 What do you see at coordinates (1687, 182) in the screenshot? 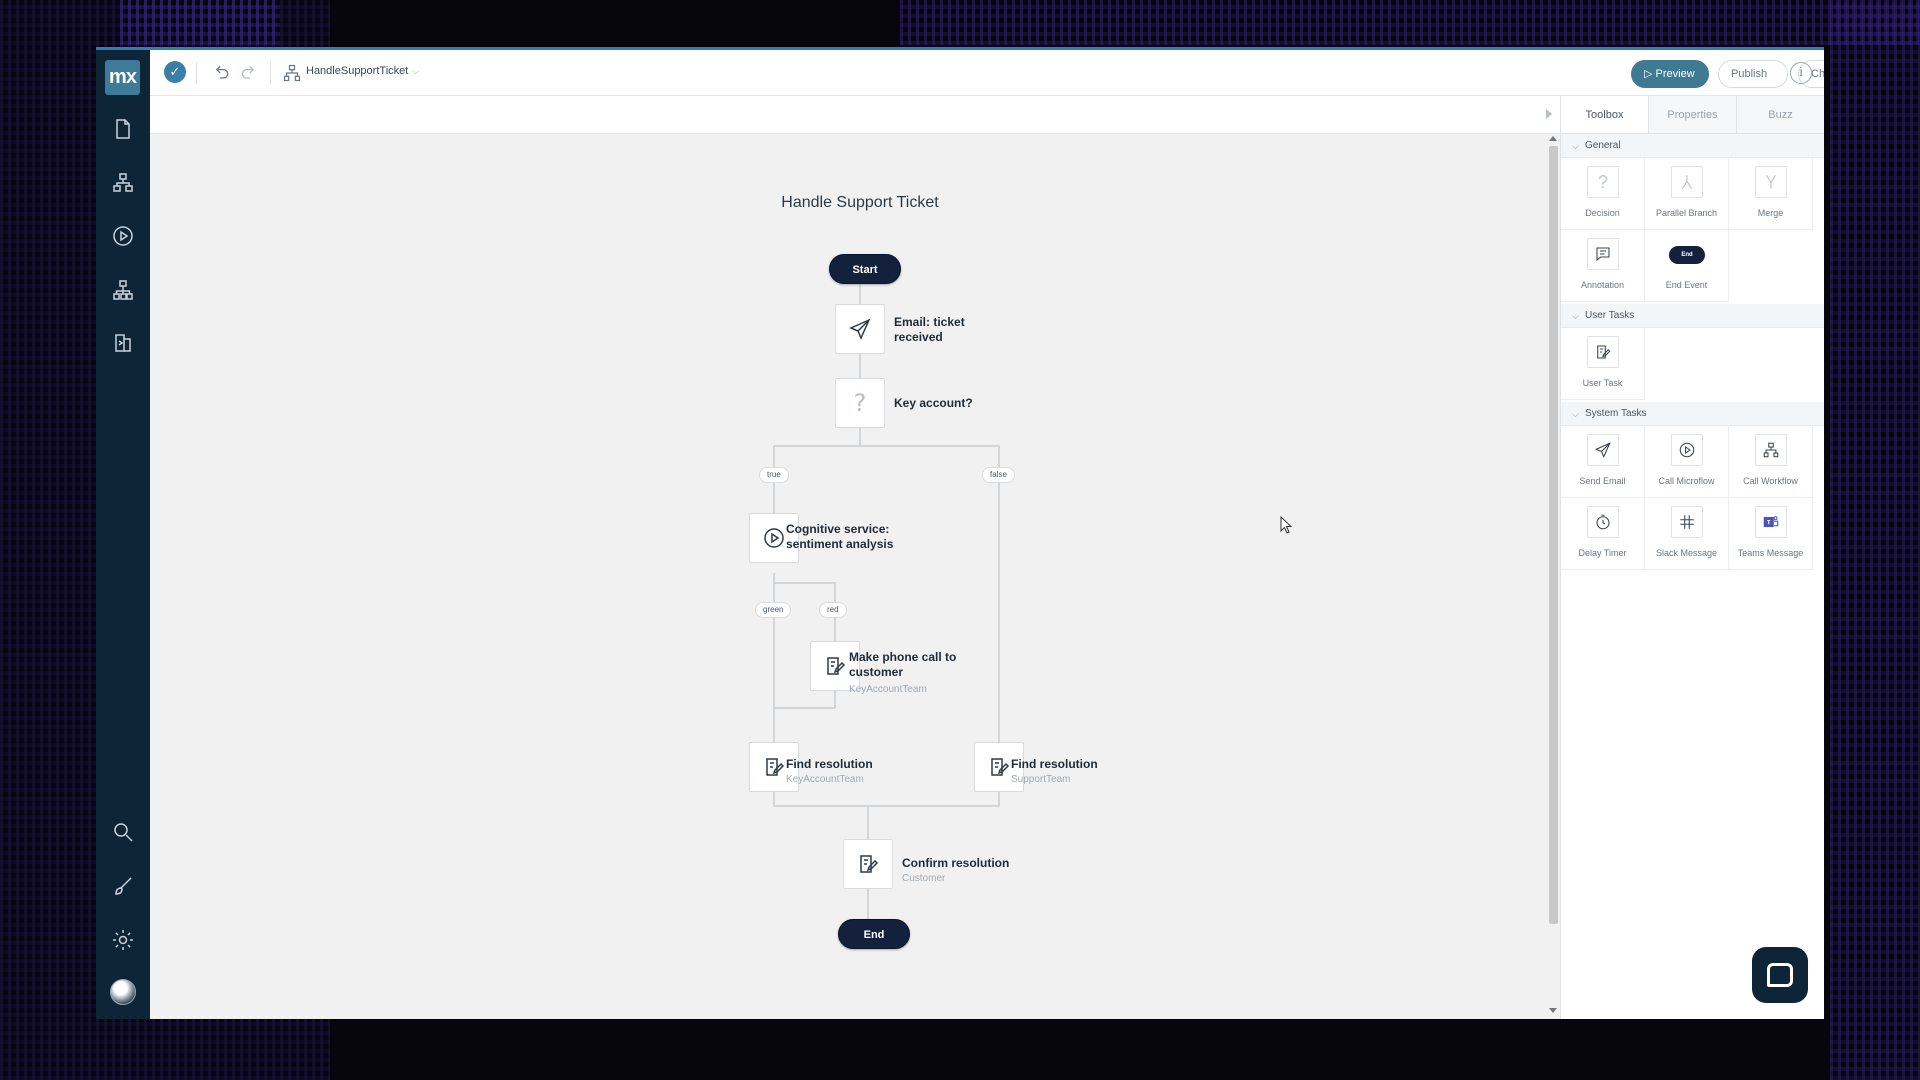
I see `parallel-branch-icon` at bounding box center [1687, 182].